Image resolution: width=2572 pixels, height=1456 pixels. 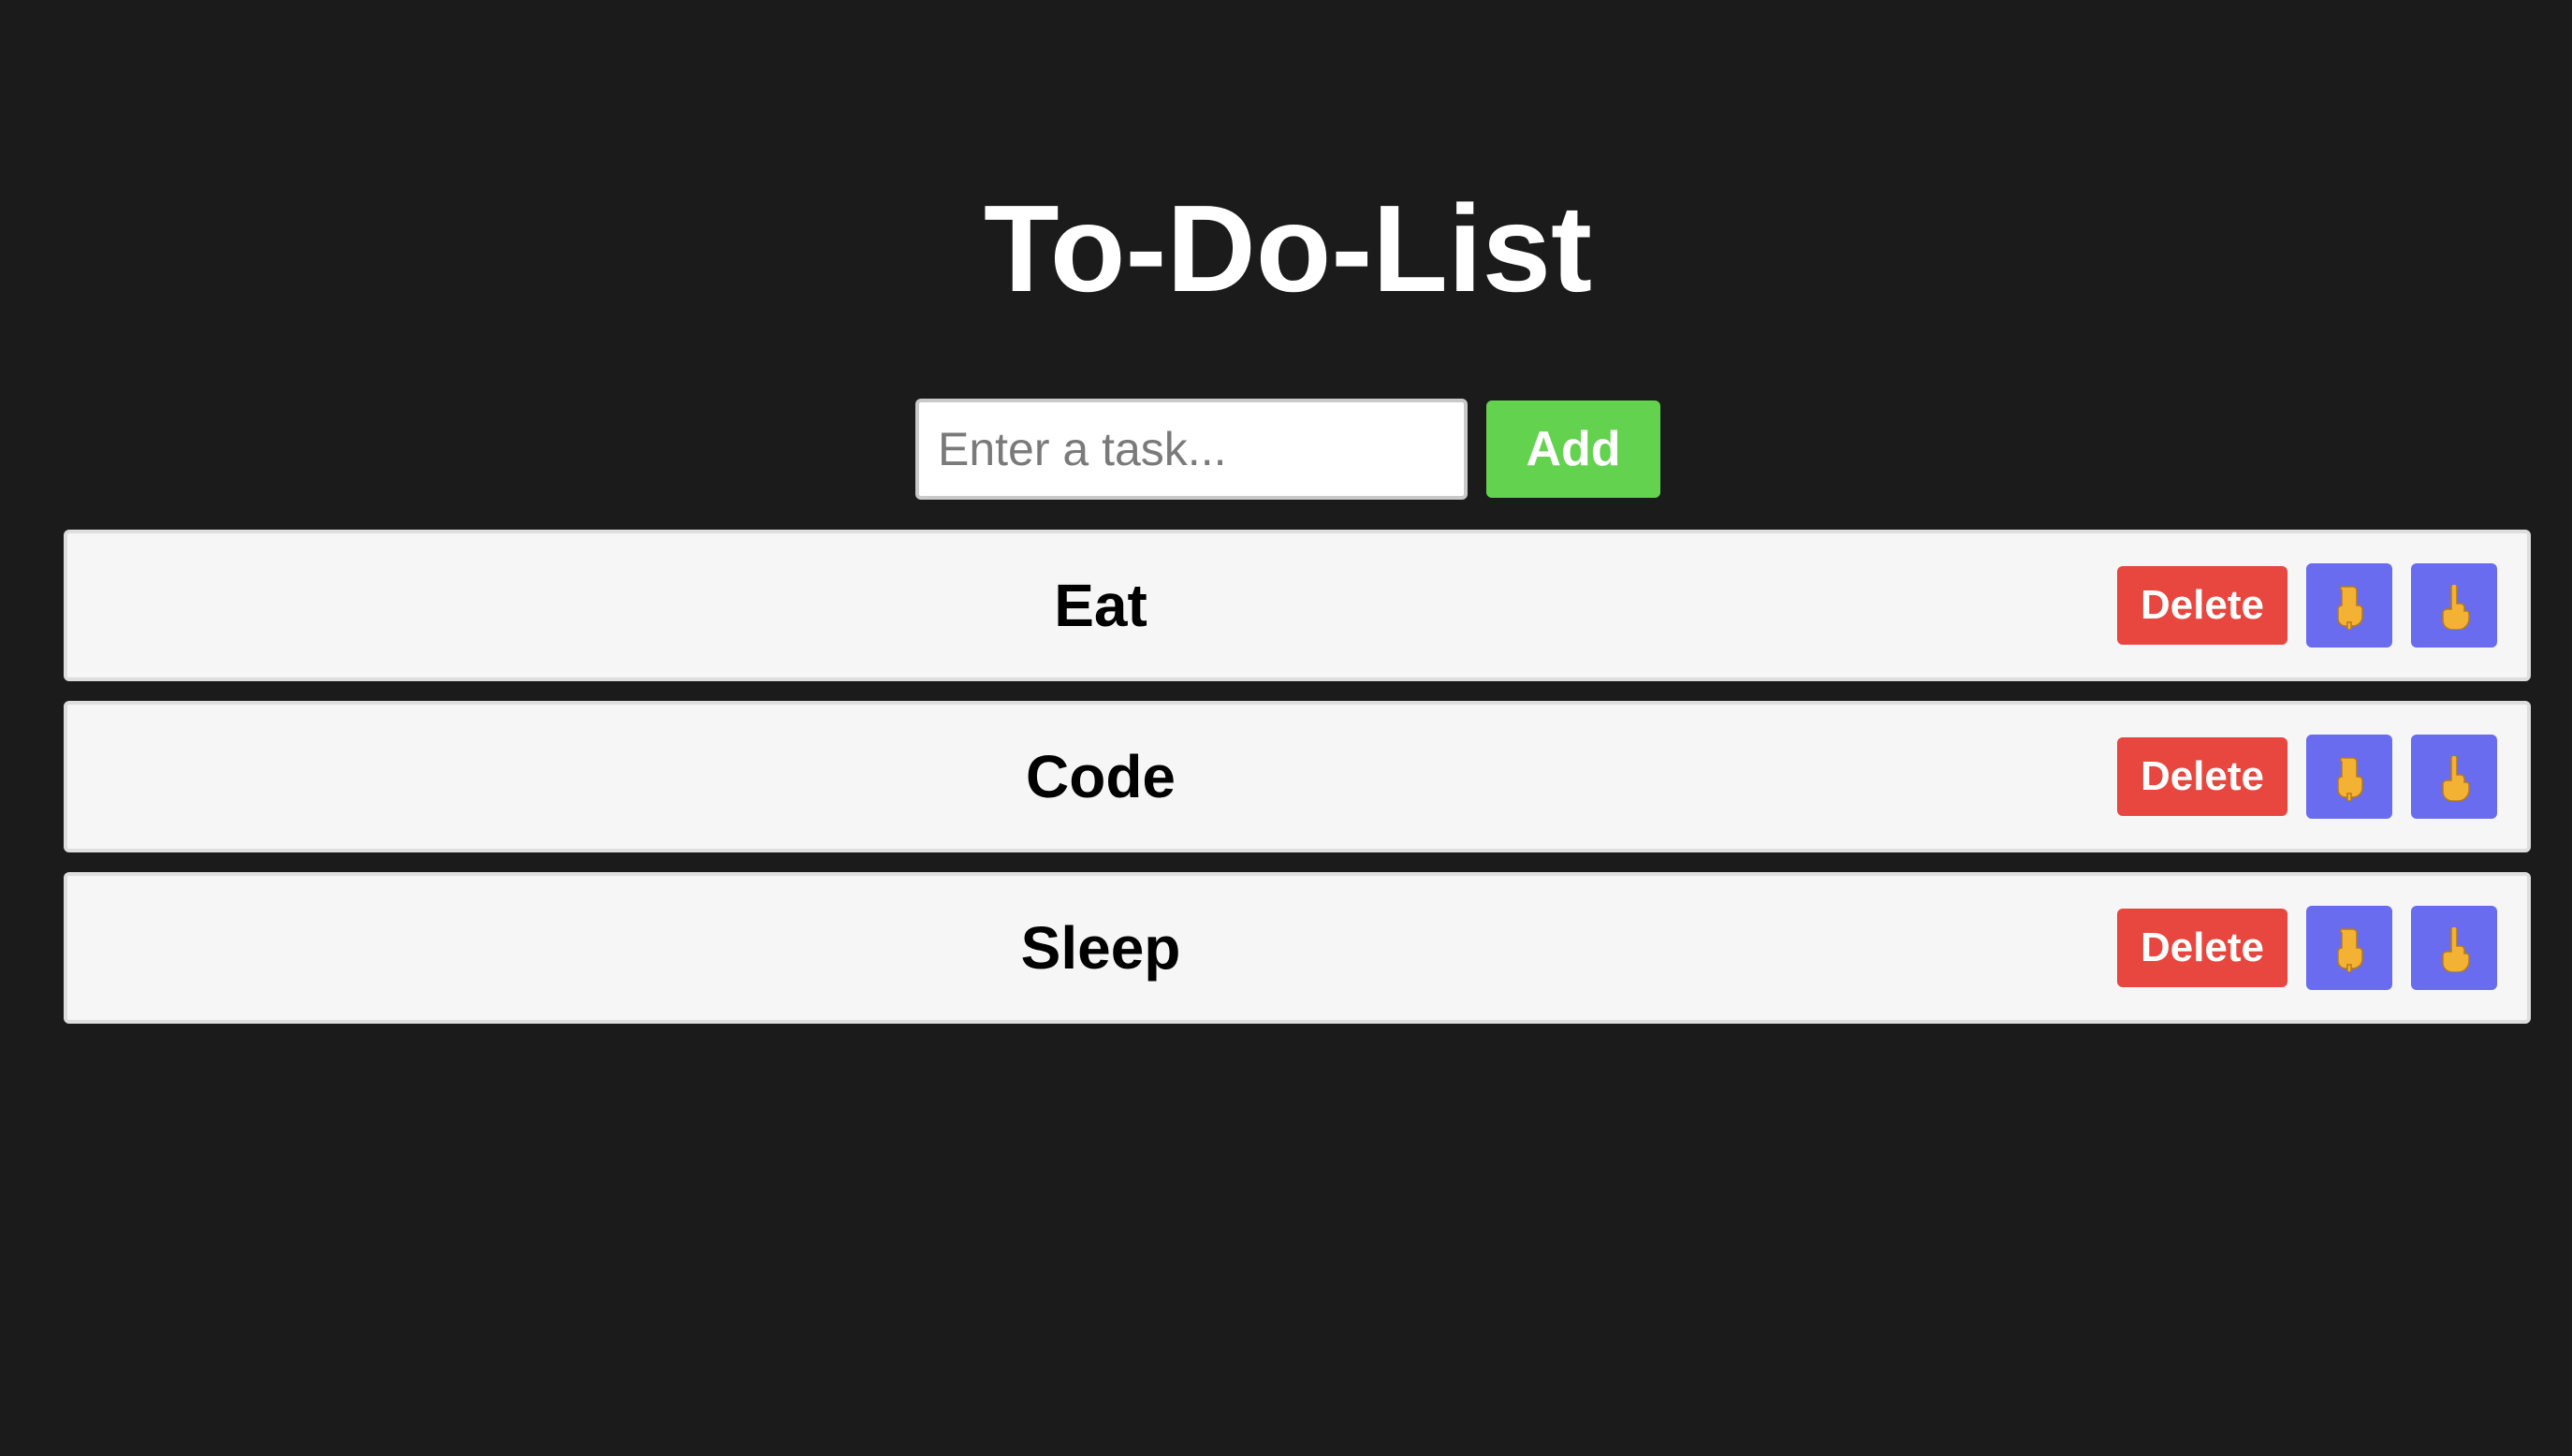 What do you see at coordinates (1191, 449) in the screenshot?
I see `task-input` at bounding box center [1191, 449].